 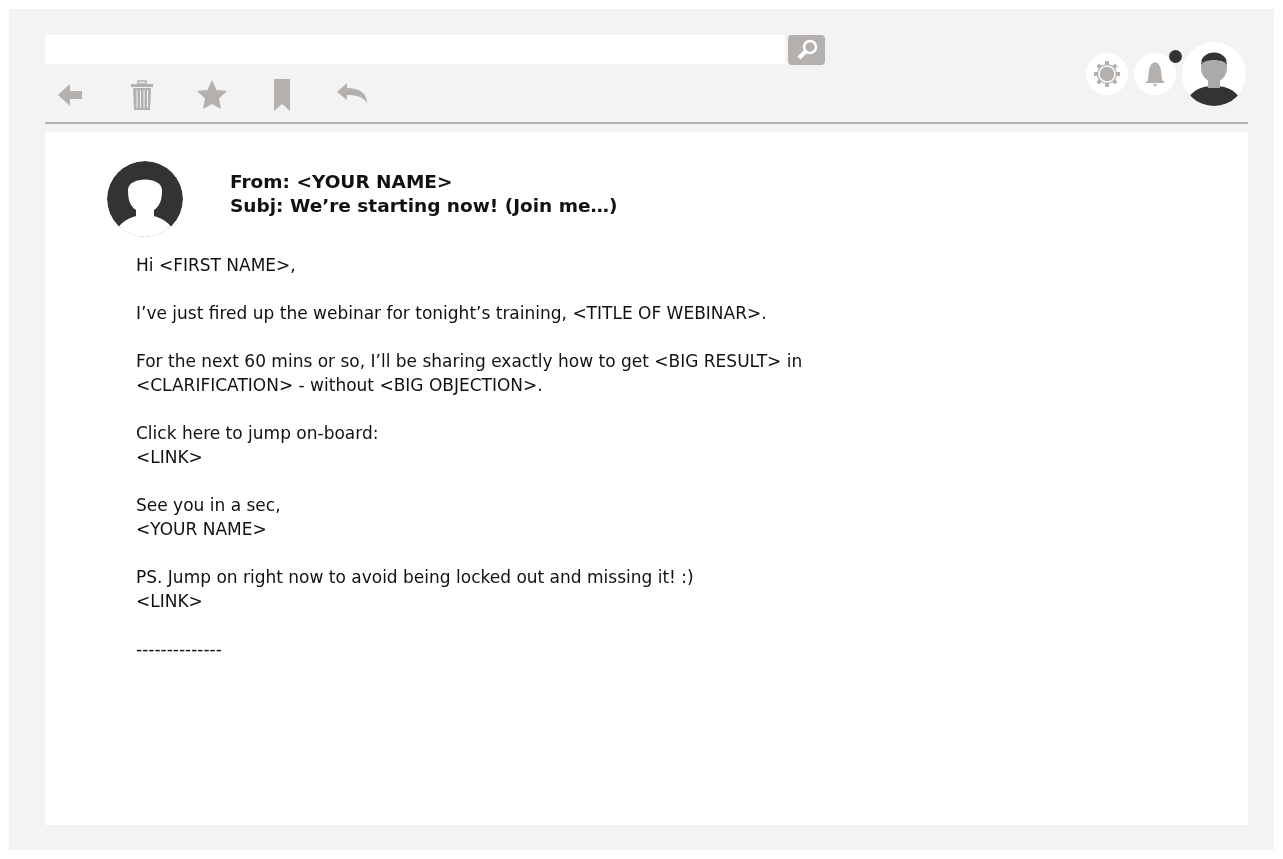 I want to click on email-paragraph: For the next 60 mins or so, I’ll be sharing exactly how to get <BIG RESULT> in <CLARIFICATION> - without <BIG OBJECTION>., so click(x=470, y=373).